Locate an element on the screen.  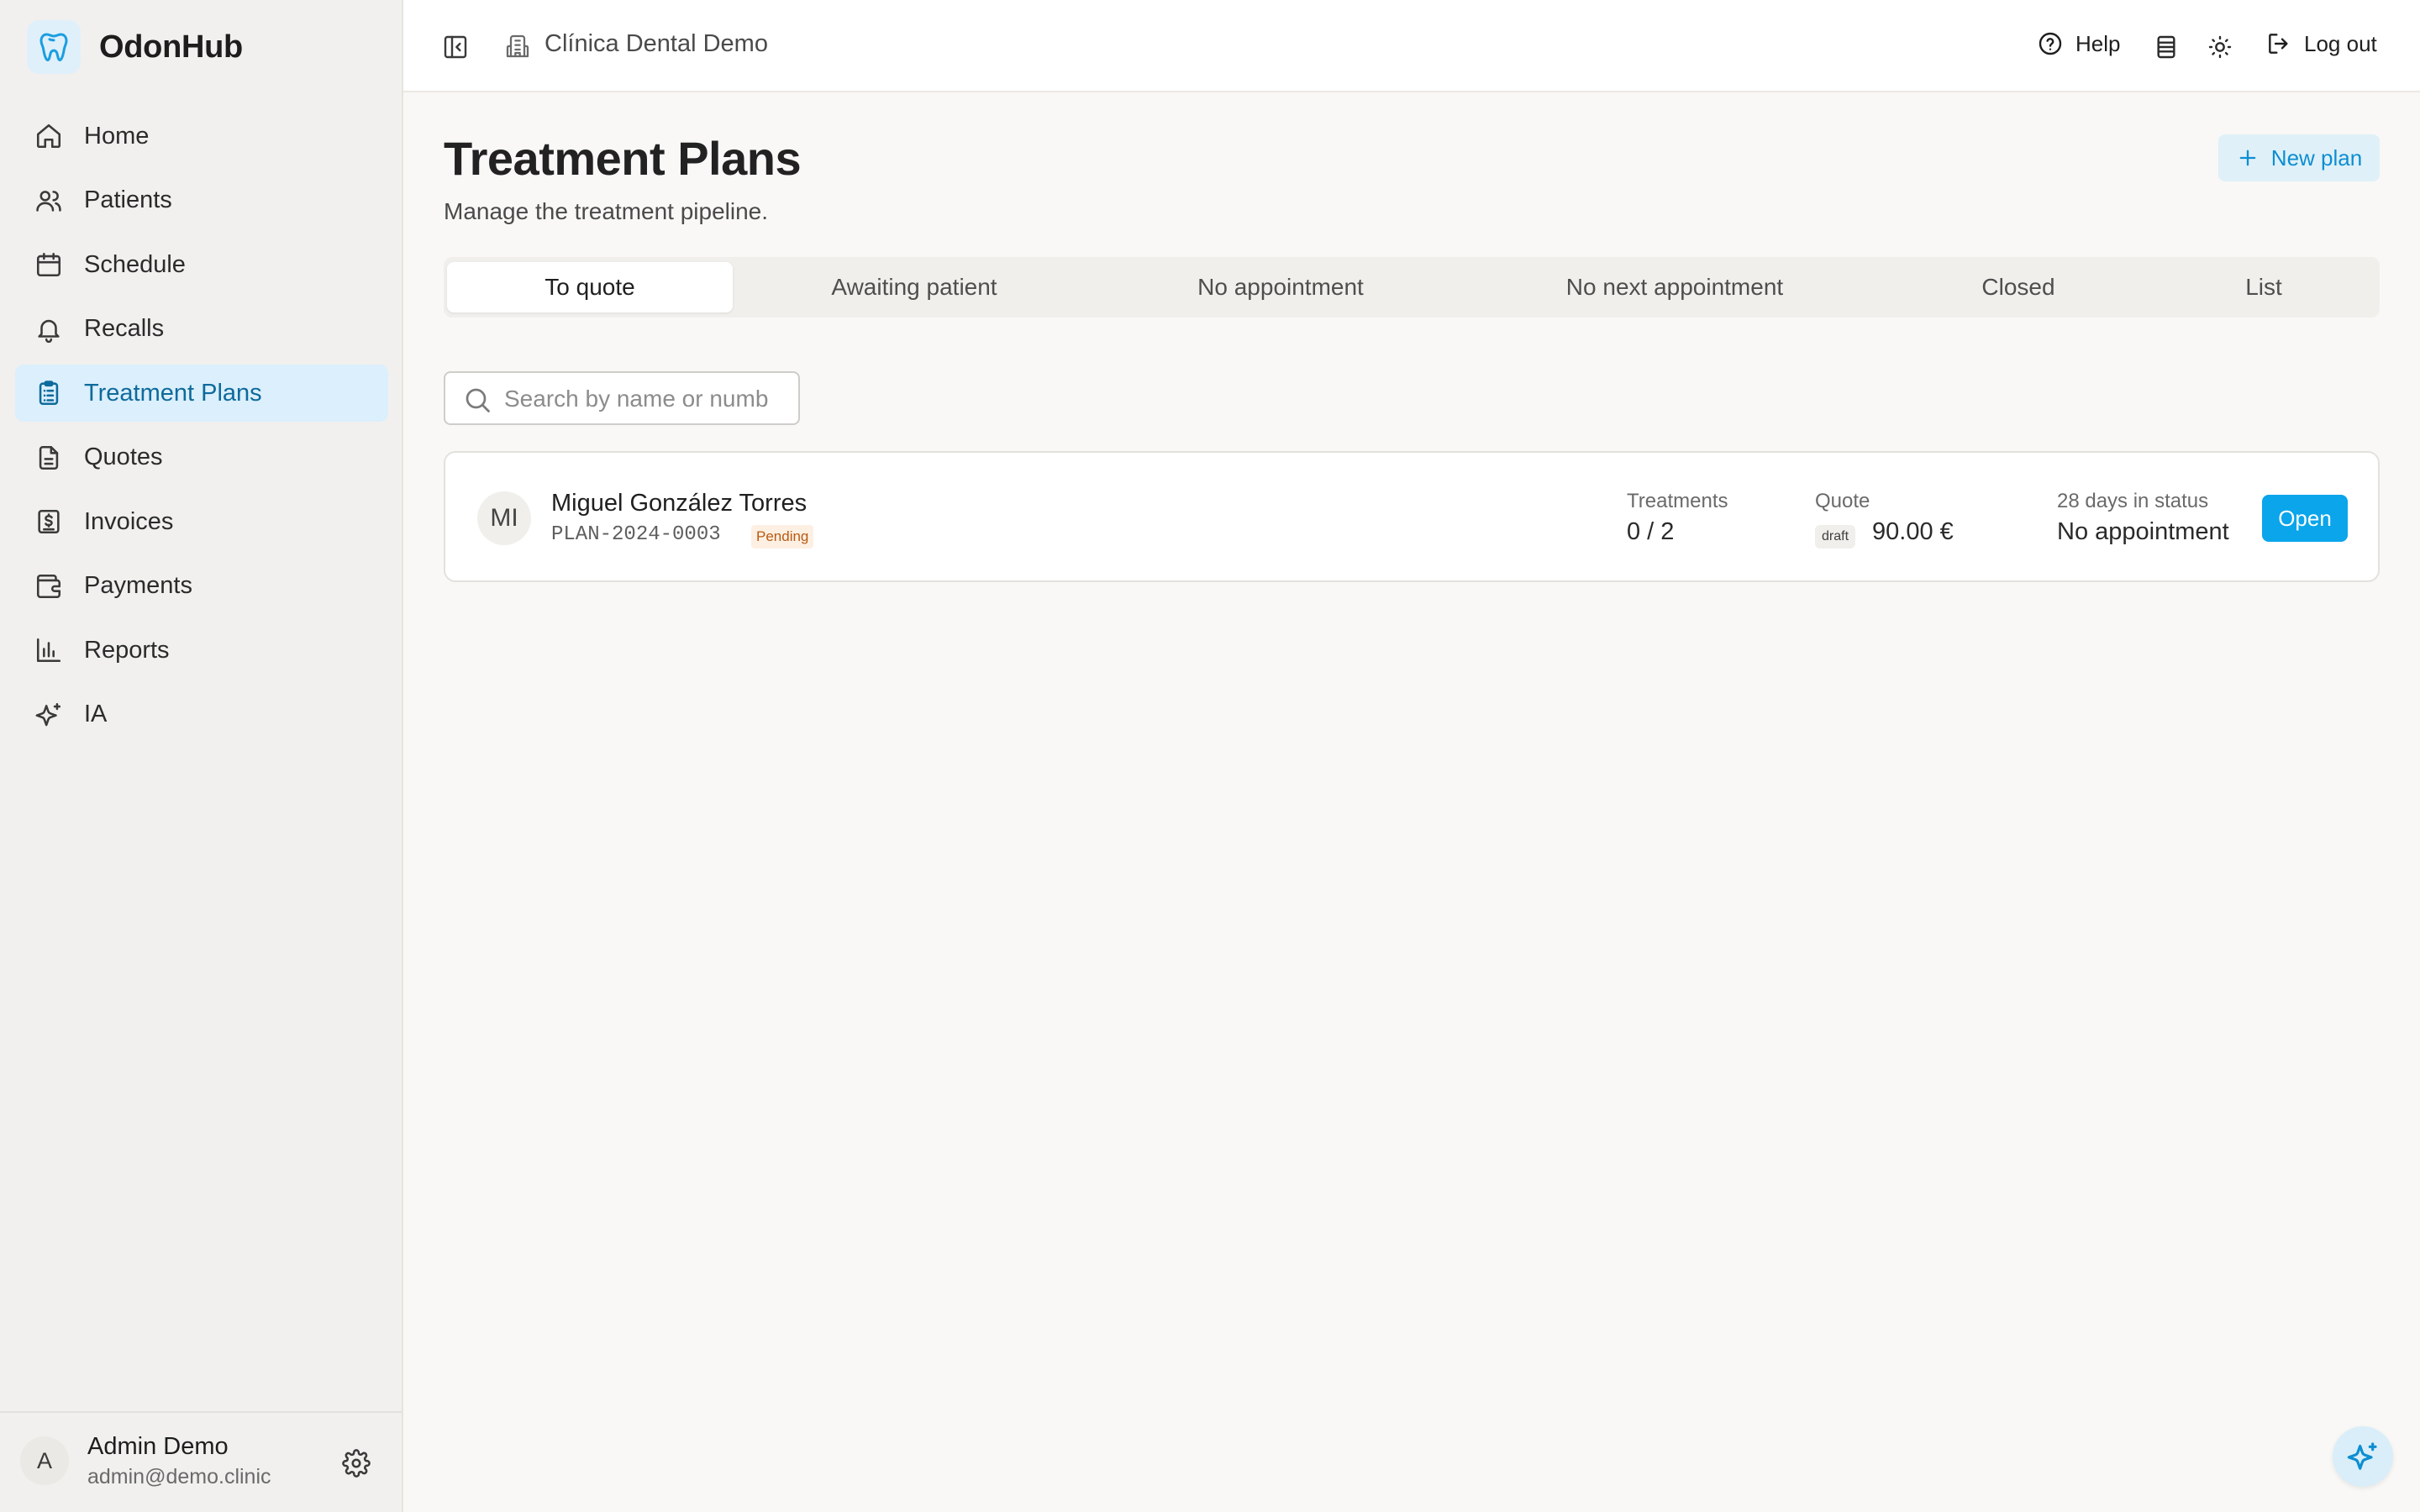
quote-status-badge: draft is located at coordinates (1835, 537).